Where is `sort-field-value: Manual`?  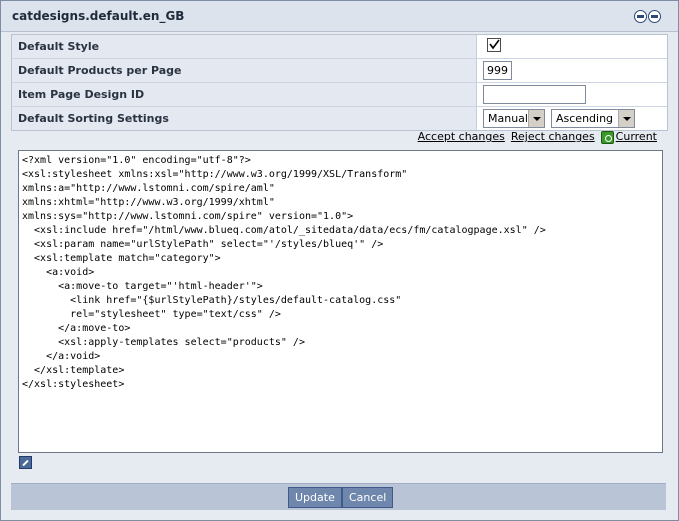
sort-field-value: Manual is located at coordinates (508, 118).